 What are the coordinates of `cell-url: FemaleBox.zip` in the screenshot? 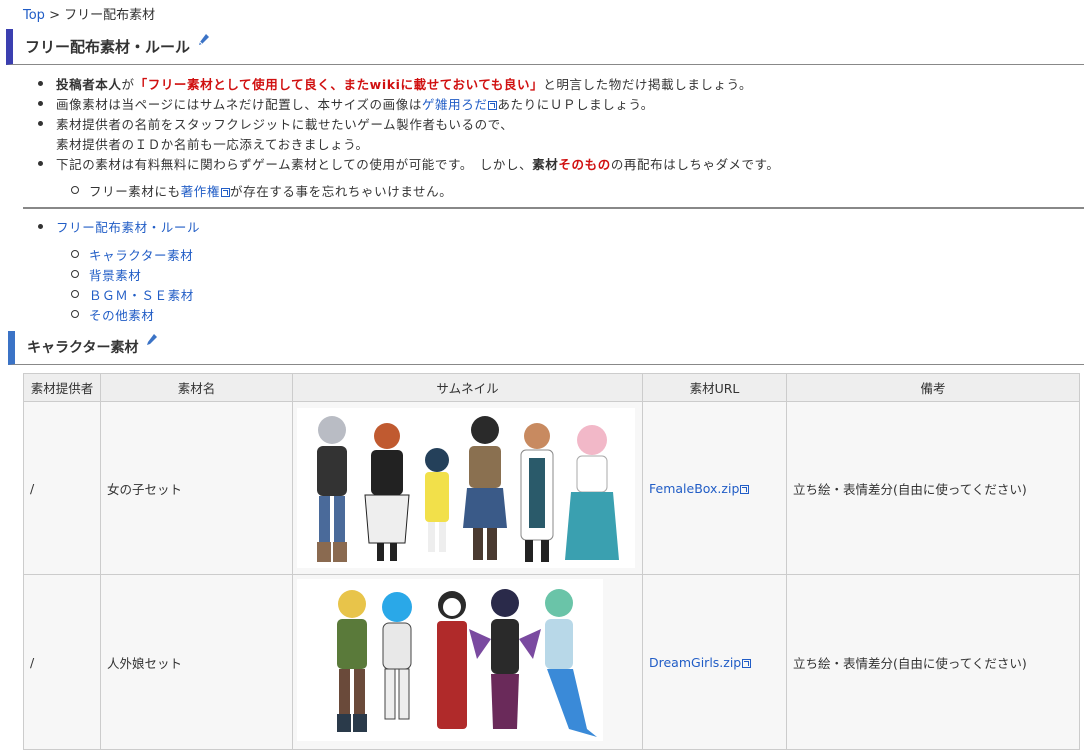 It's located at (714, 488).